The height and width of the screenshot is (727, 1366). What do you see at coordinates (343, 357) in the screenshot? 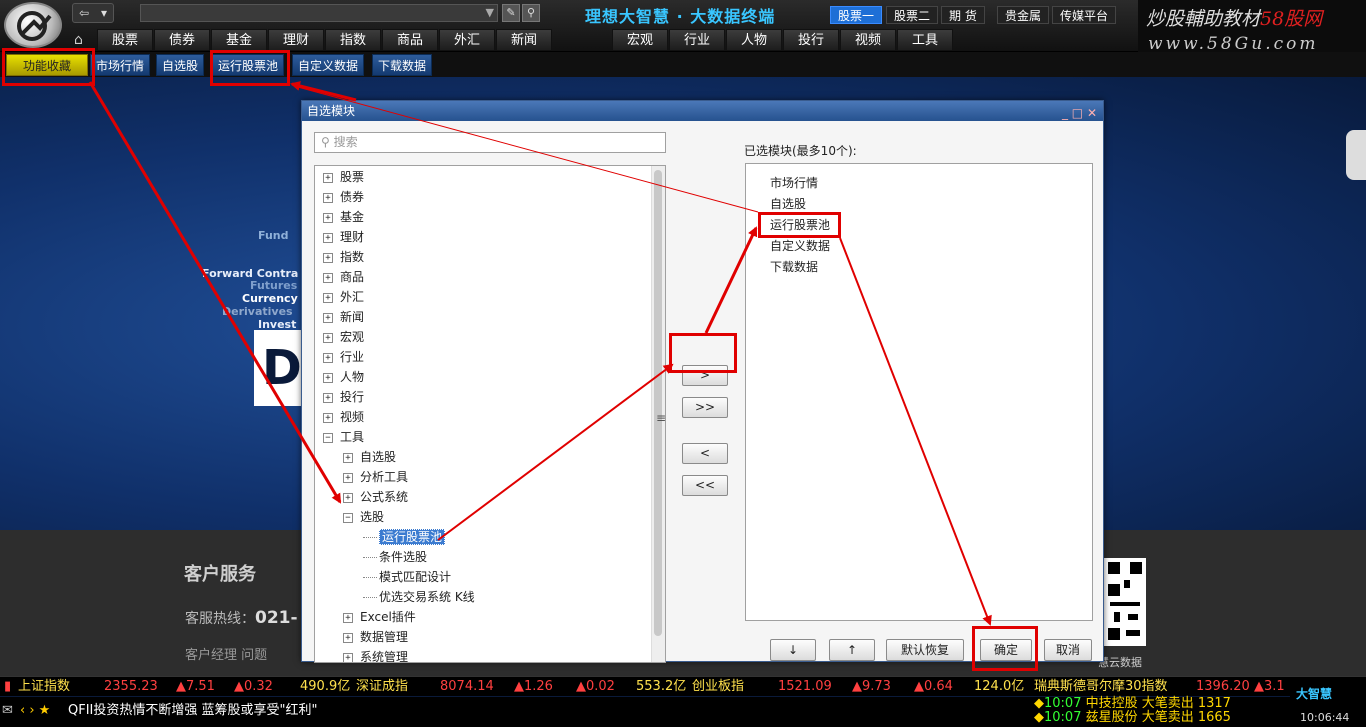
I see `tree-node-industry: + 行业` at bounding box center [343, 357].